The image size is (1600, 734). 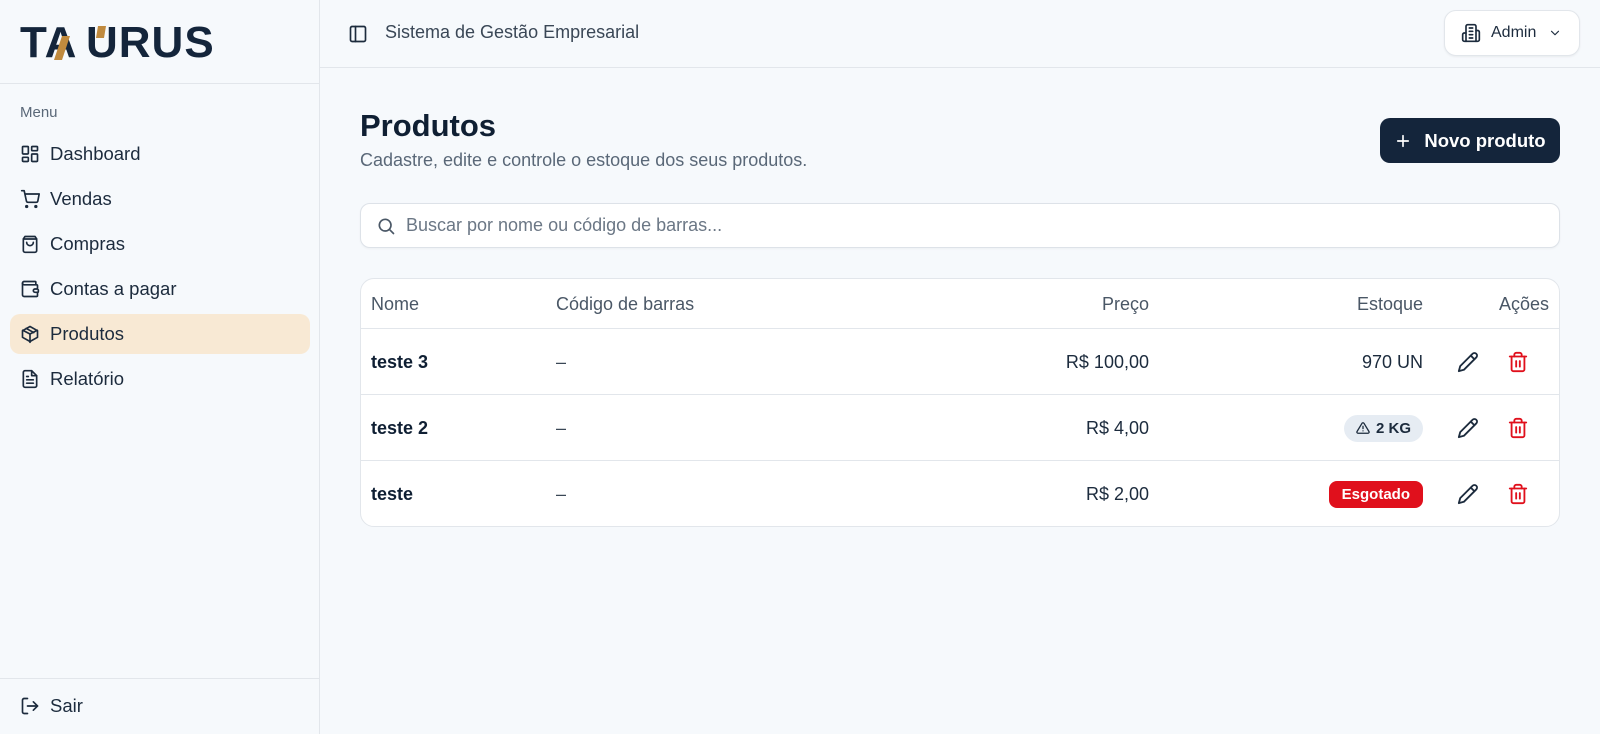 I want to click on search-box, so click(x=960, y=225).